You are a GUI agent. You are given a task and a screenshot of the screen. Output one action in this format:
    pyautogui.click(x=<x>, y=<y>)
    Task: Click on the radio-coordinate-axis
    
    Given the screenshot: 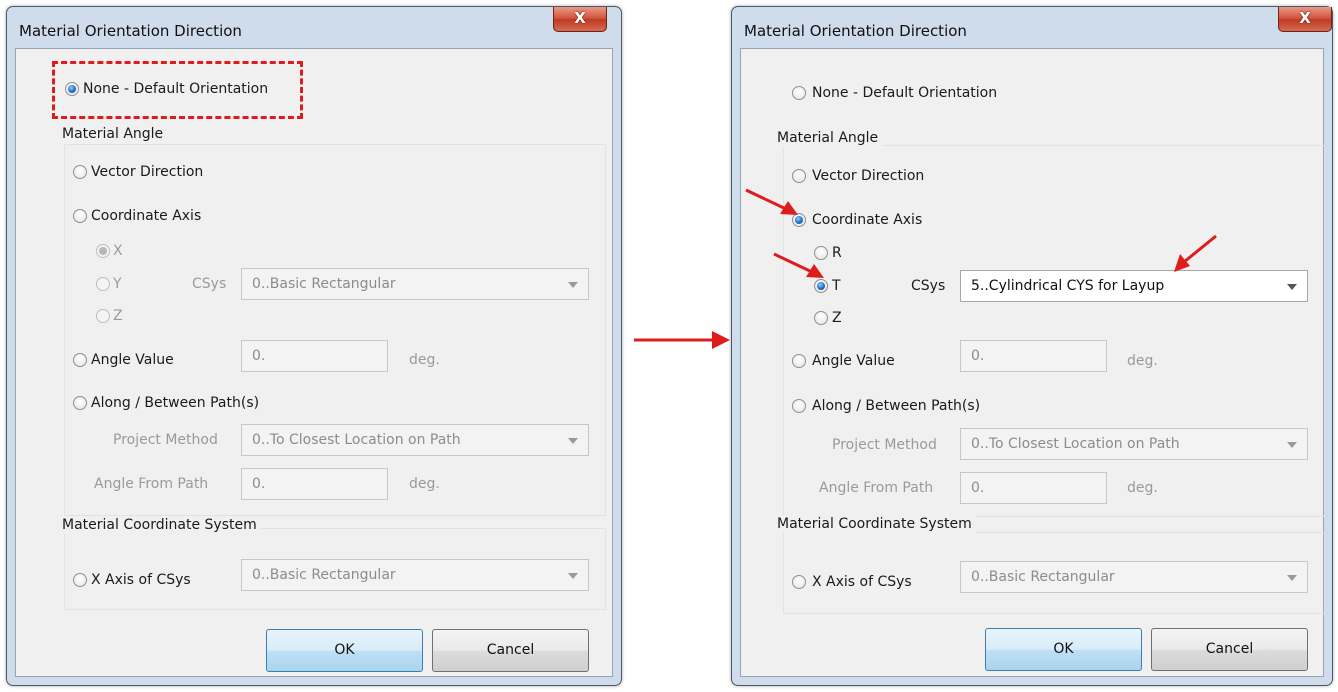 What is the action you would take?
    pyautogui.click(x=80, y=216)
    